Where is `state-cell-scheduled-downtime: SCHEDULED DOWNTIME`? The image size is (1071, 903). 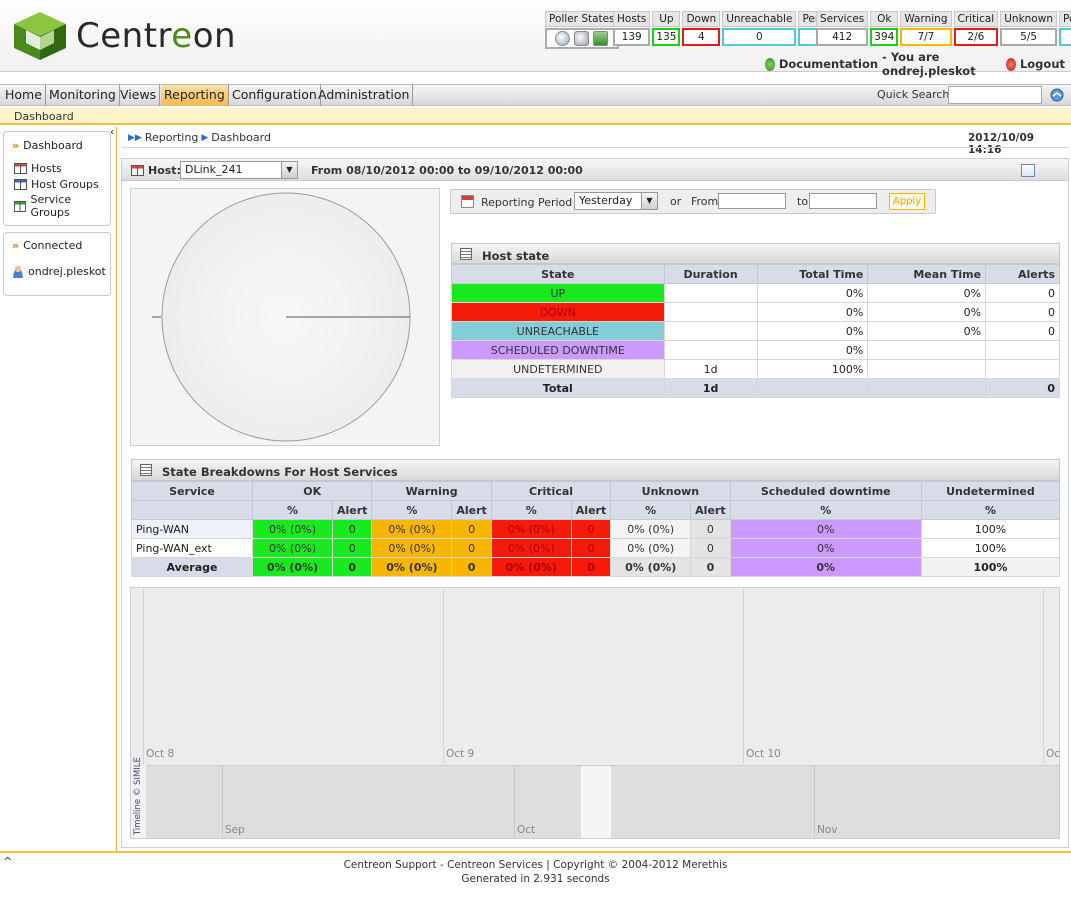
state-cell-scheduled-downtime: SCHEDULED DOWNTIME is located at coordinates (558, 350).